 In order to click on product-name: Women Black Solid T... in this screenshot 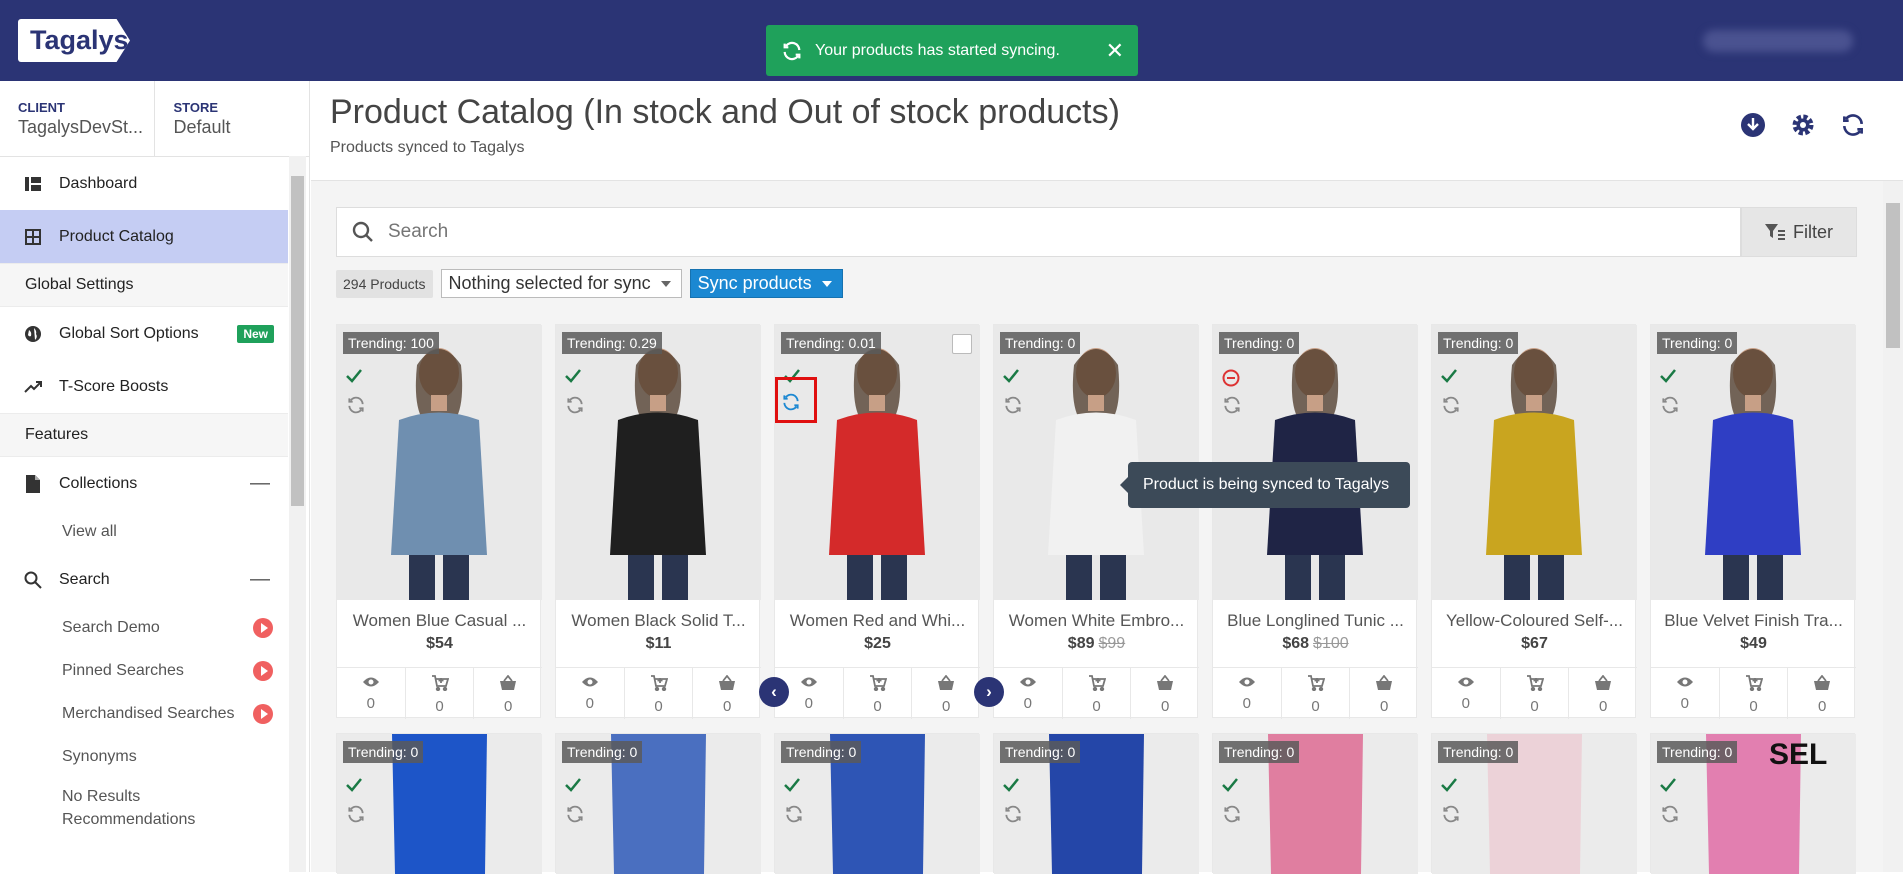, I will do `click(658, 621)`.